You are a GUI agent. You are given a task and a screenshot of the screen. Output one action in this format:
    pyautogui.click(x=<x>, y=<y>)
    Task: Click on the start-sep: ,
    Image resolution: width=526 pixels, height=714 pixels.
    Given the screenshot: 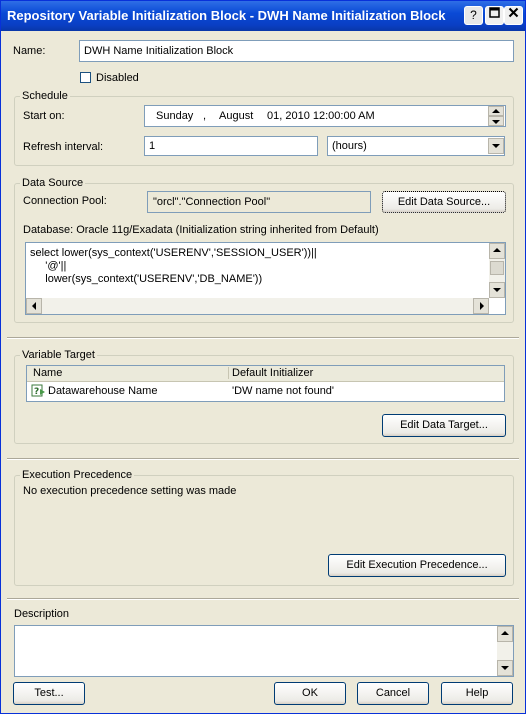 What is the action you would take?
    pyautogui.click(x=205, y=116)
    